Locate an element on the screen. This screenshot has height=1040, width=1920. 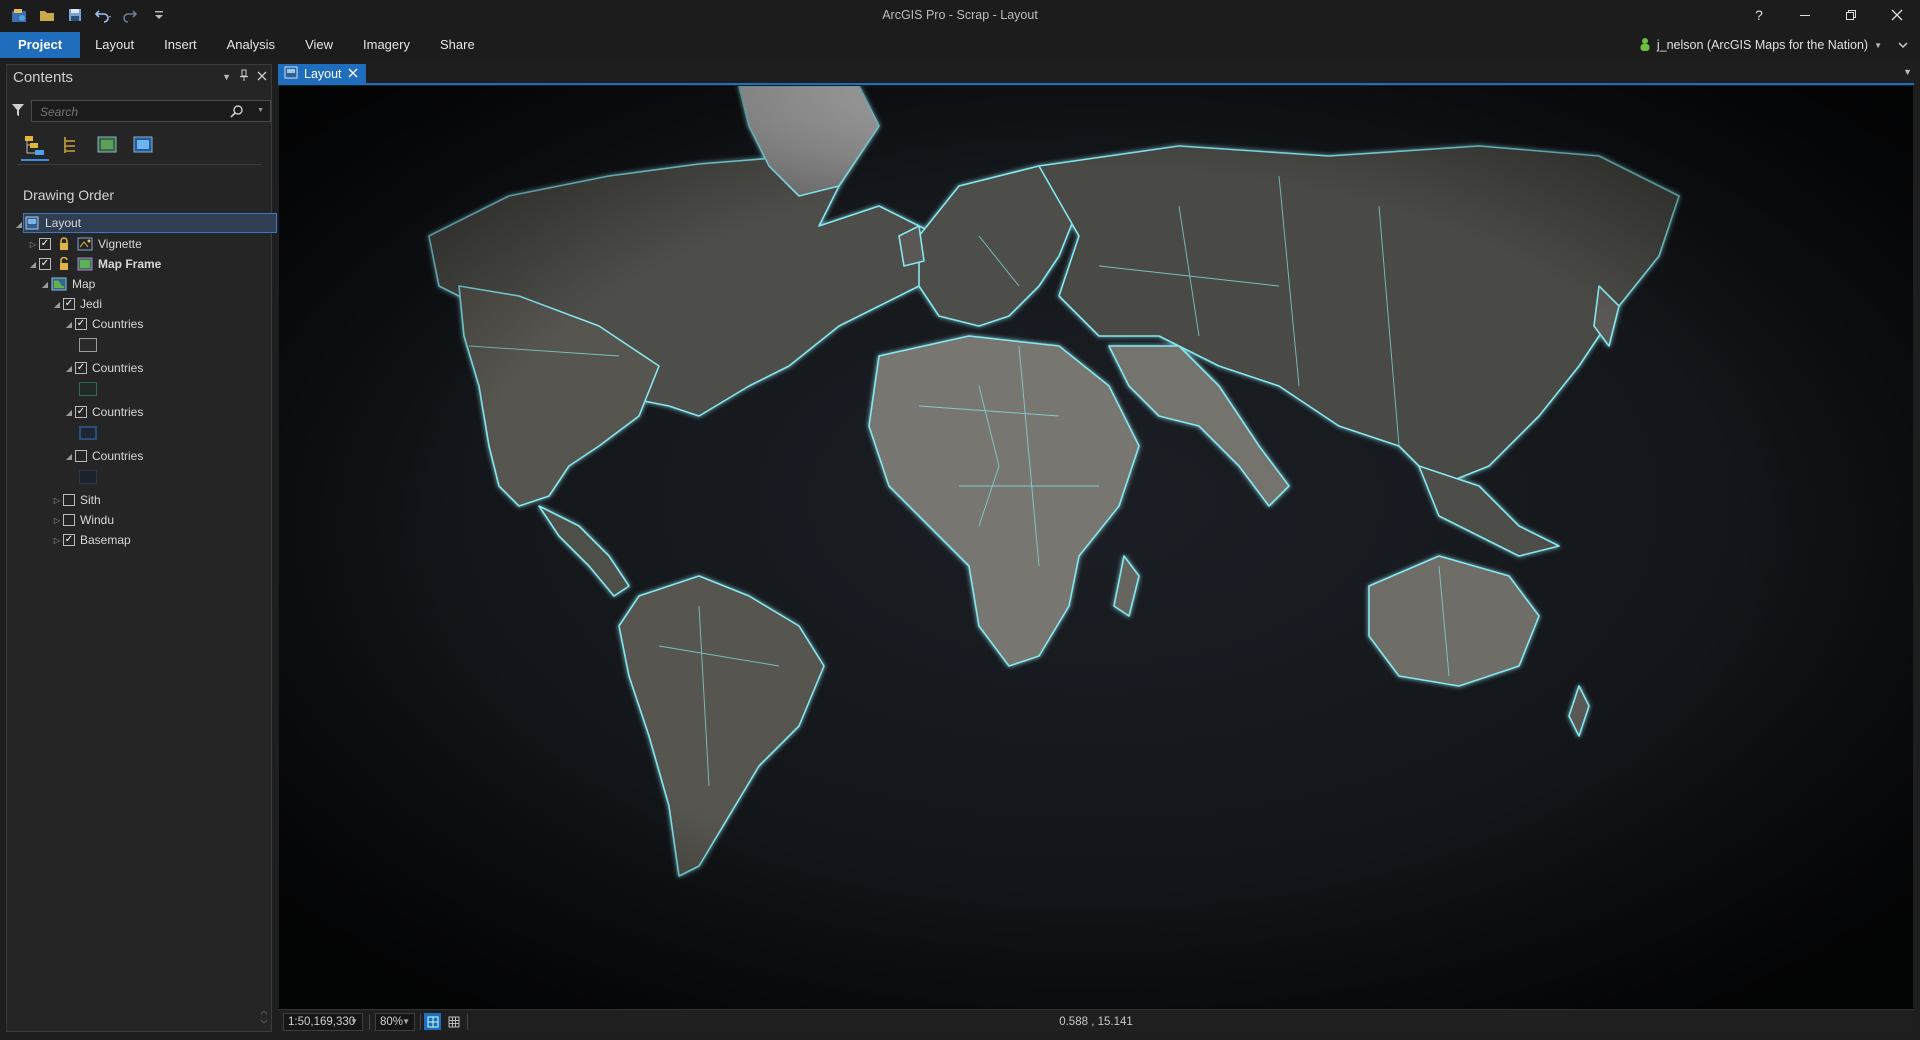
tree-item-label: Jedi is located at coordinates (91, 304).